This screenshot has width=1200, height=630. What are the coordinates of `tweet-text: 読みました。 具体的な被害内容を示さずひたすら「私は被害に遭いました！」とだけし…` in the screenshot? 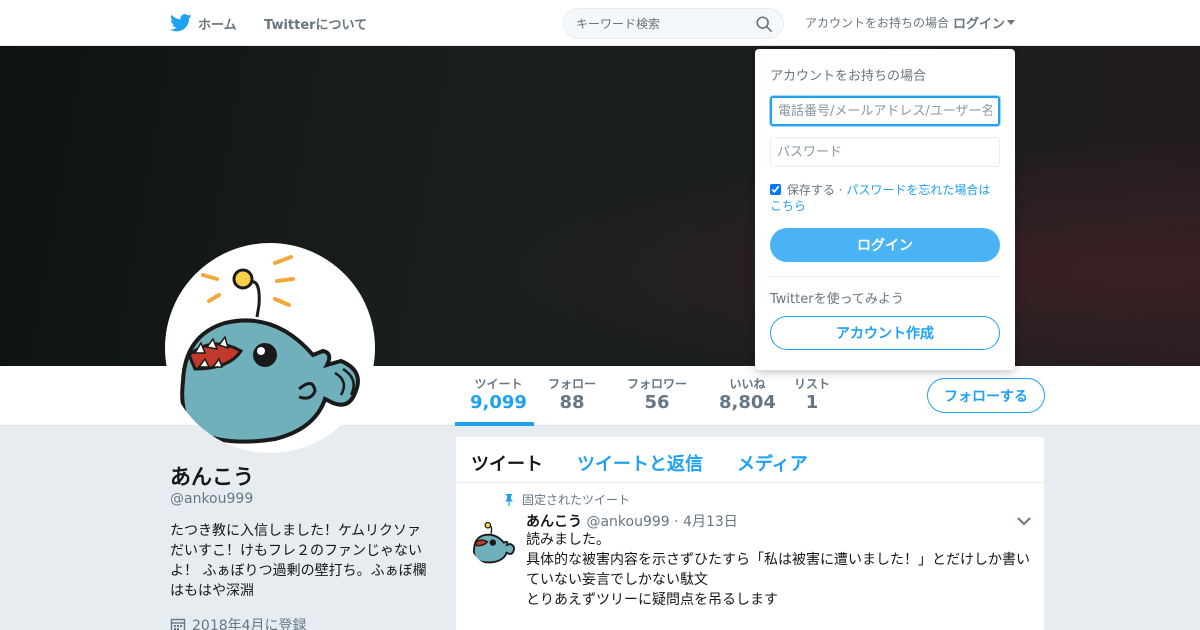 It's located at (781, 570).